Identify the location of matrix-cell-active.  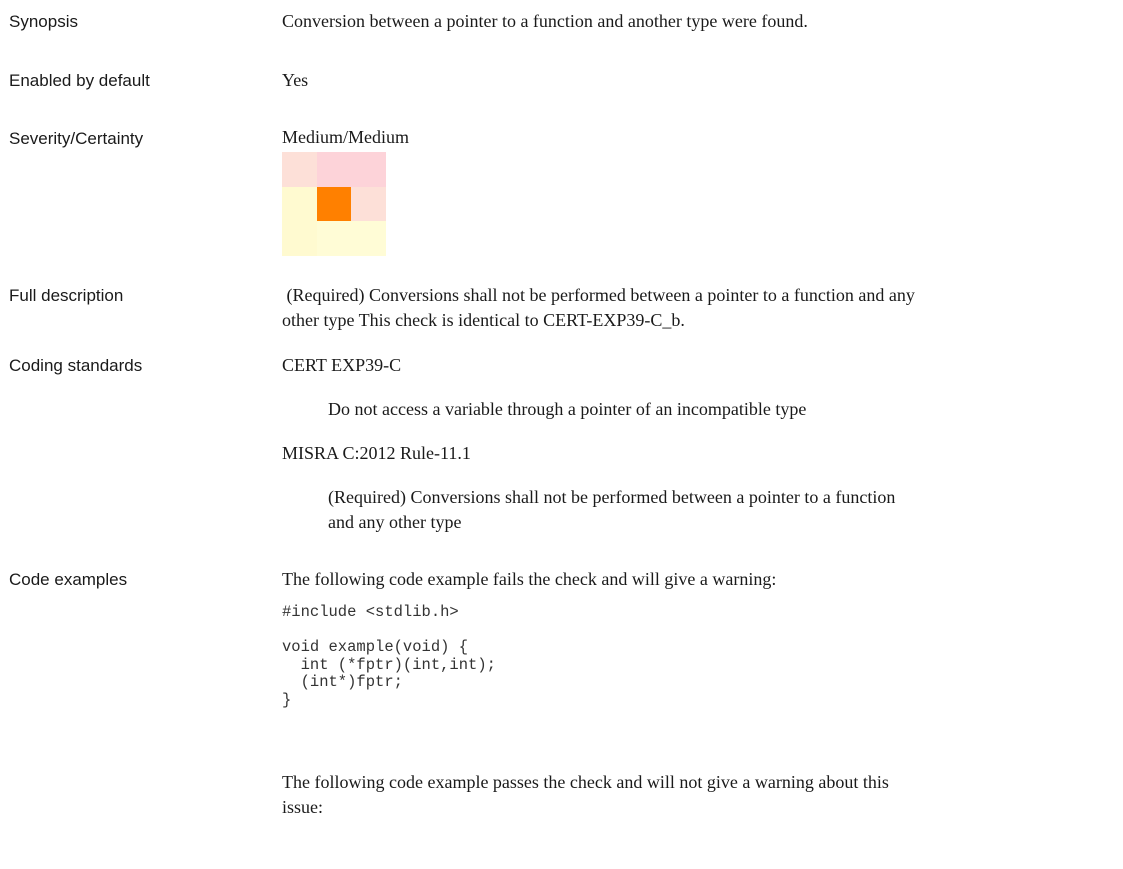
(334, 204).